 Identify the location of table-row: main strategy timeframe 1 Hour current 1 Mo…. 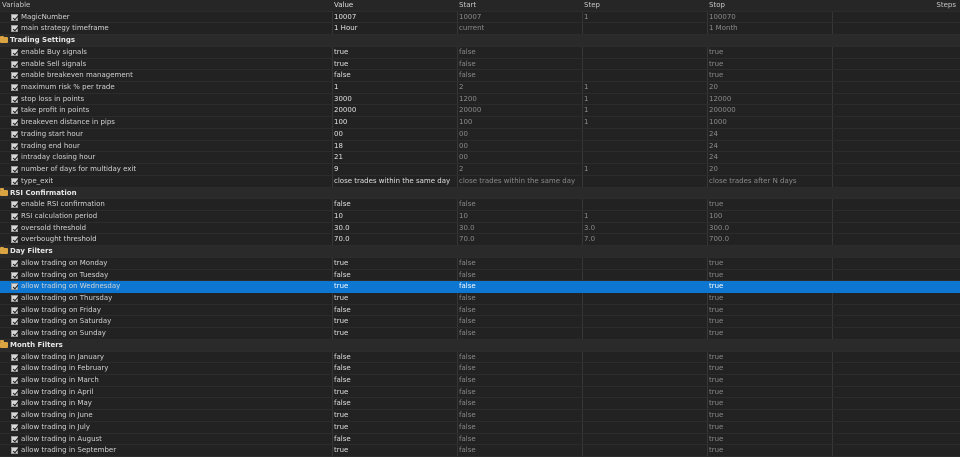
(480, 29).